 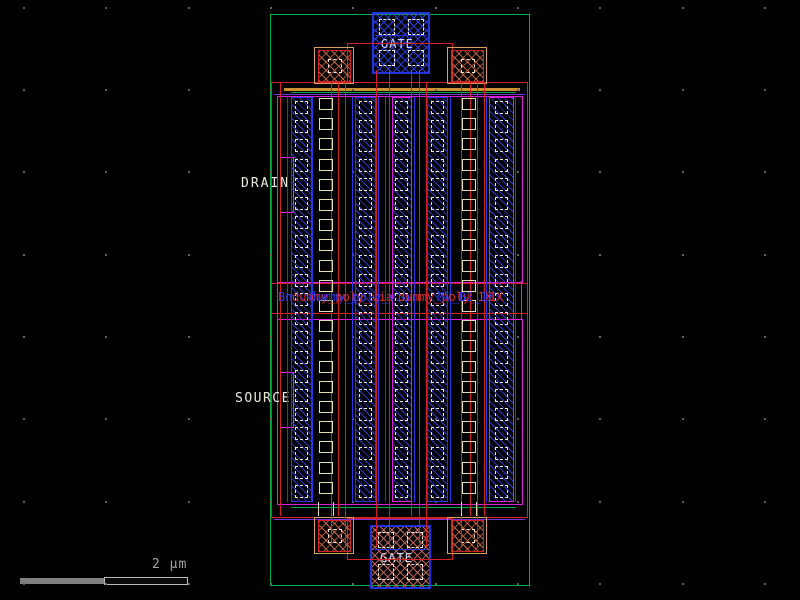 I want to click on net-label: MV_B2_1X, so click(x=466, y=297).